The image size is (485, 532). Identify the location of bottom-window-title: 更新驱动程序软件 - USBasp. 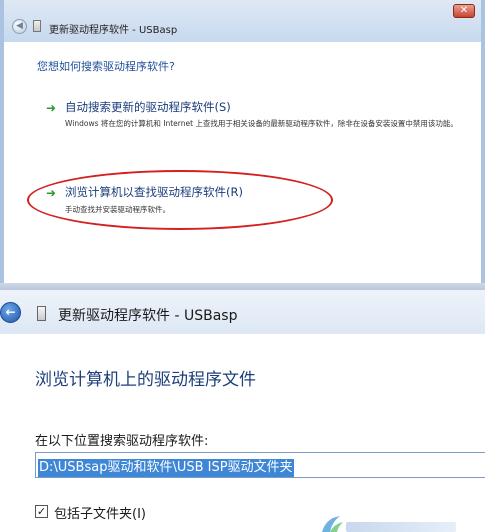
(148, 316).